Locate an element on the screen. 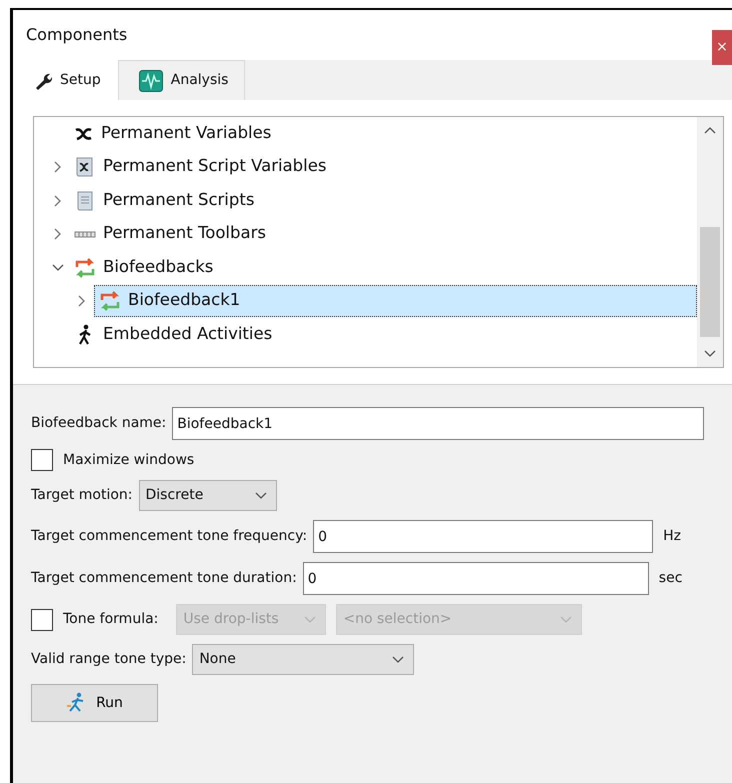 This screenshot has height=783, width=732. checkbox-label: Maximize windows is located at coordinates (128, 460).